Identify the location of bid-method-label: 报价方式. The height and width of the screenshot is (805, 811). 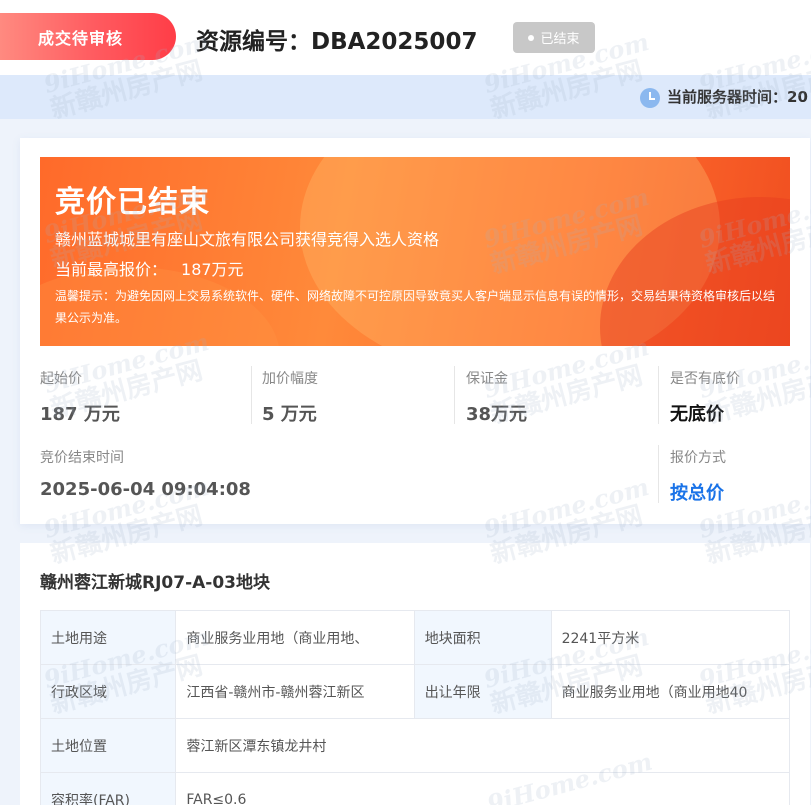
(698, 458).